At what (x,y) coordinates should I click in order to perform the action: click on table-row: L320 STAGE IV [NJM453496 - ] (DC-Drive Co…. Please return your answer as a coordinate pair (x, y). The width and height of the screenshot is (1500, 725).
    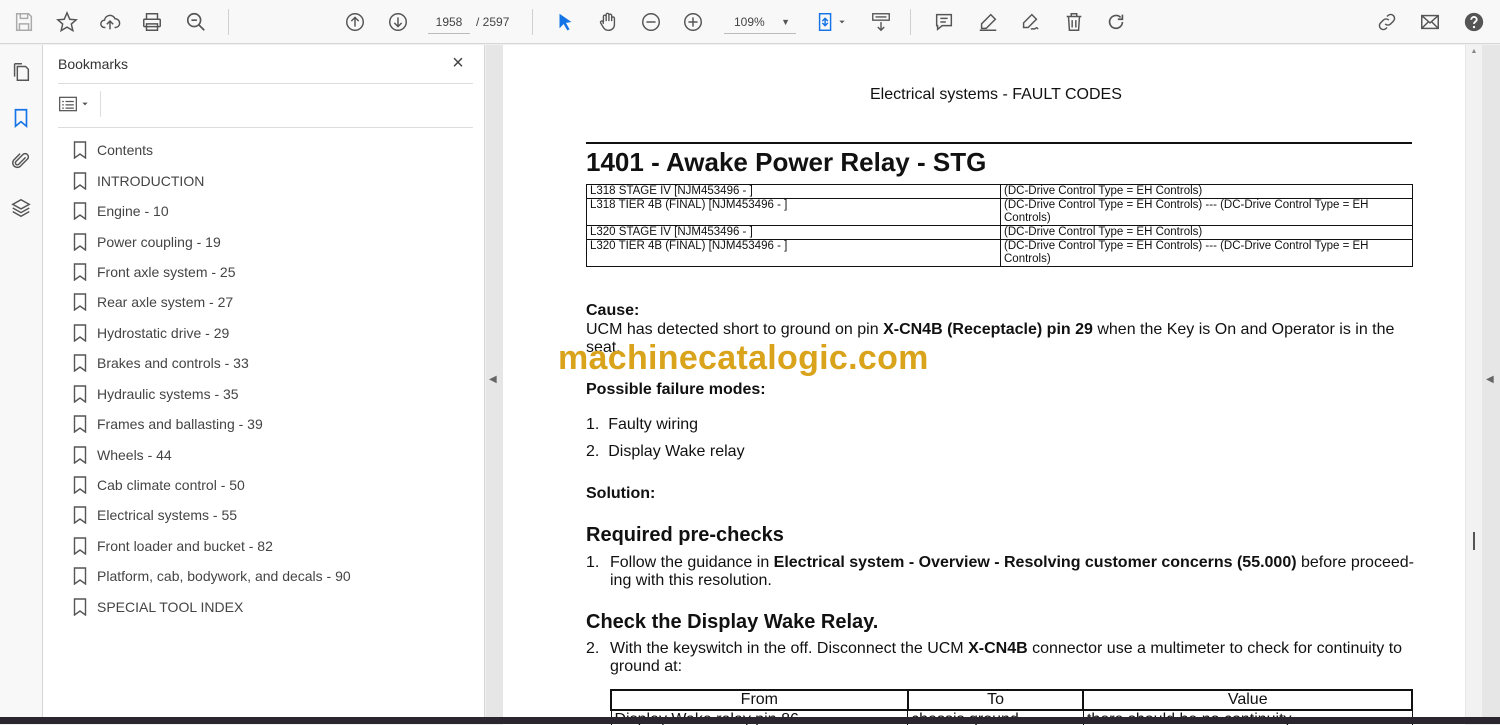
    Looking at the image, I should click on (999, 232).